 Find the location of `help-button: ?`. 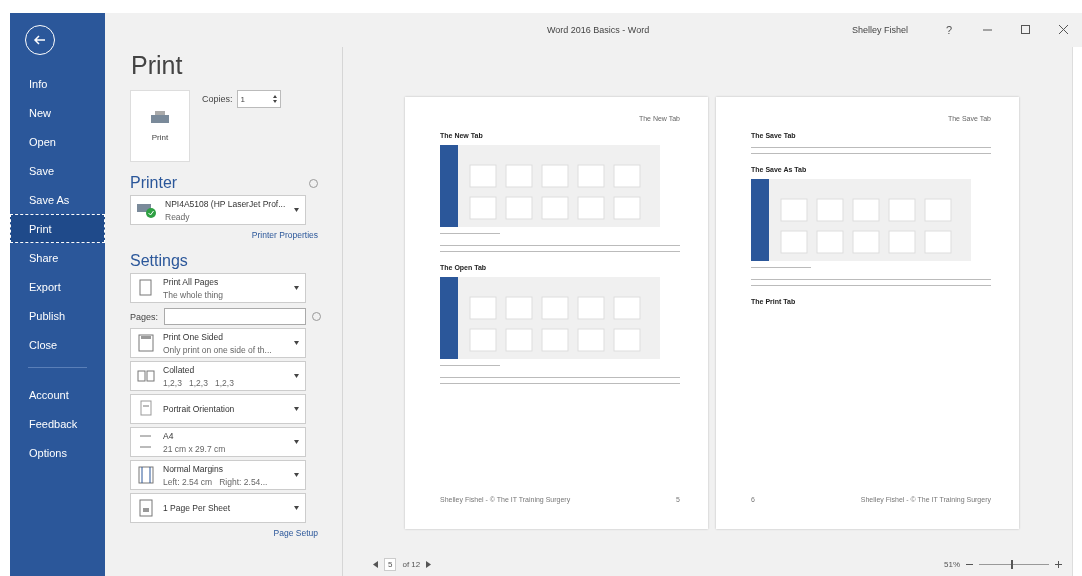

help-button: ? is located at coordinates (949, 30).